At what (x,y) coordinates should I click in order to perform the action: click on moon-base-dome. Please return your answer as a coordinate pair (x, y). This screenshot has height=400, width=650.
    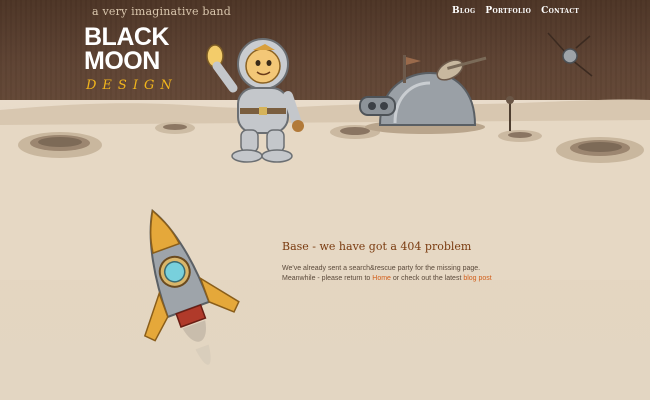
    Looking at the image, I should click on (423, 94).